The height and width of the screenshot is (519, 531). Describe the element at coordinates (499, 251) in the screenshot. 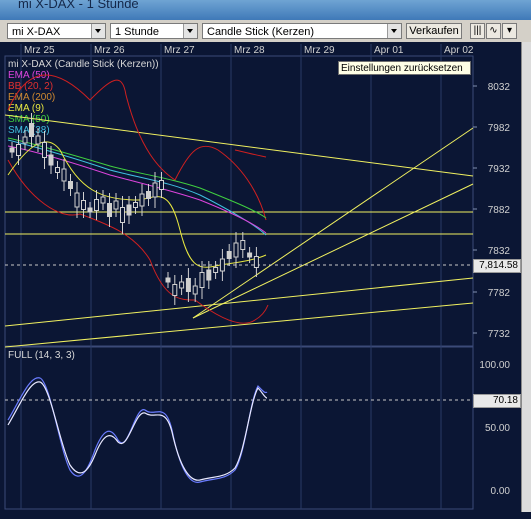

I see `price-tick: 7832` at that location.